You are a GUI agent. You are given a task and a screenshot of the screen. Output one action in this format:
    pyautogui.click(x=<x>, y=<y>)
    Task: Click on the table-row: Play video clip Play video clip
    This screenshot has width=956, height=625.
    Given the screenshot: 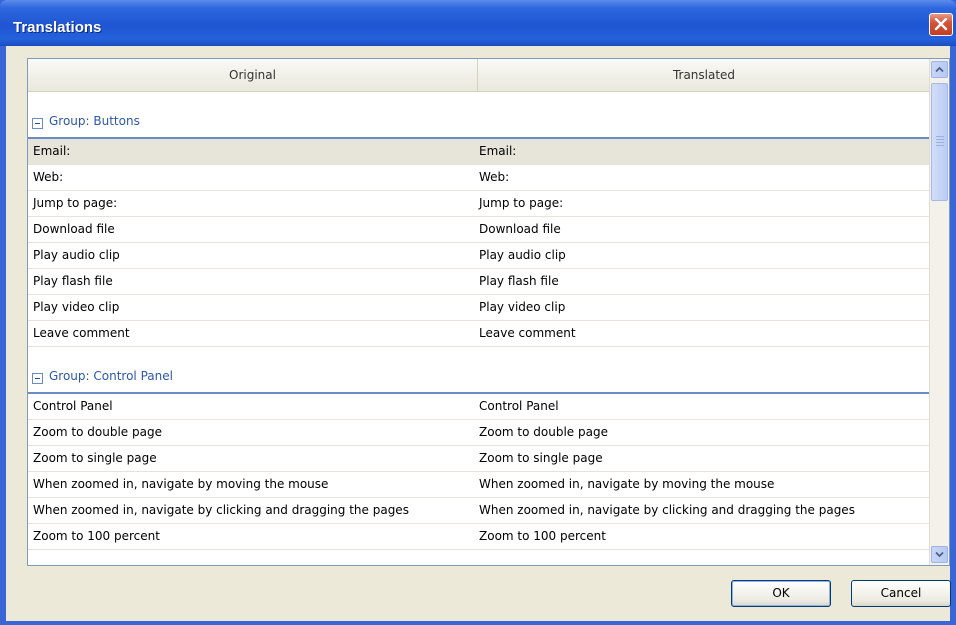 What is the action you would take?
    pyautogui.click(x=479, y=308)
    